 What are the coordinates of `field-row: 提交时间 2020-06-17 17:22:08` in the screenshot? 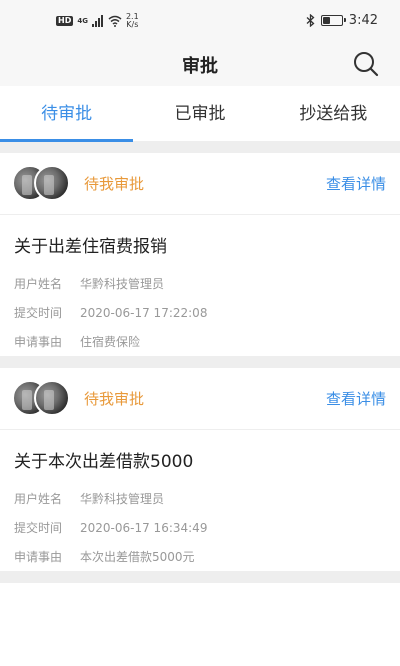 It's located at (200, 312).